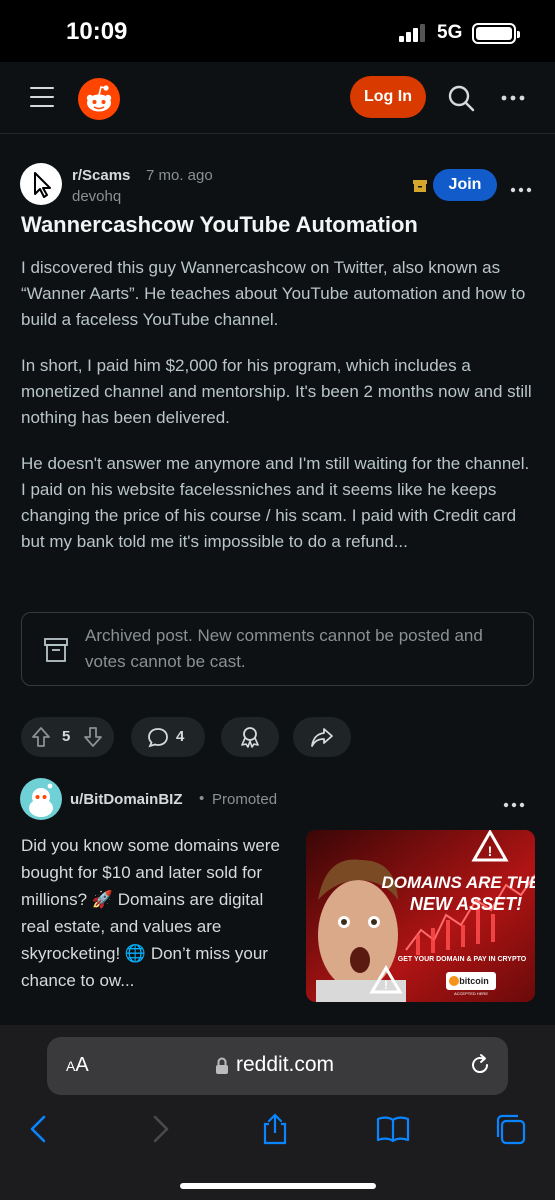  What do you see at coordinates (474, 981) in the screenshot?
I see `bitcoin-badge: bitcoin` at bounding box center [474, 981].